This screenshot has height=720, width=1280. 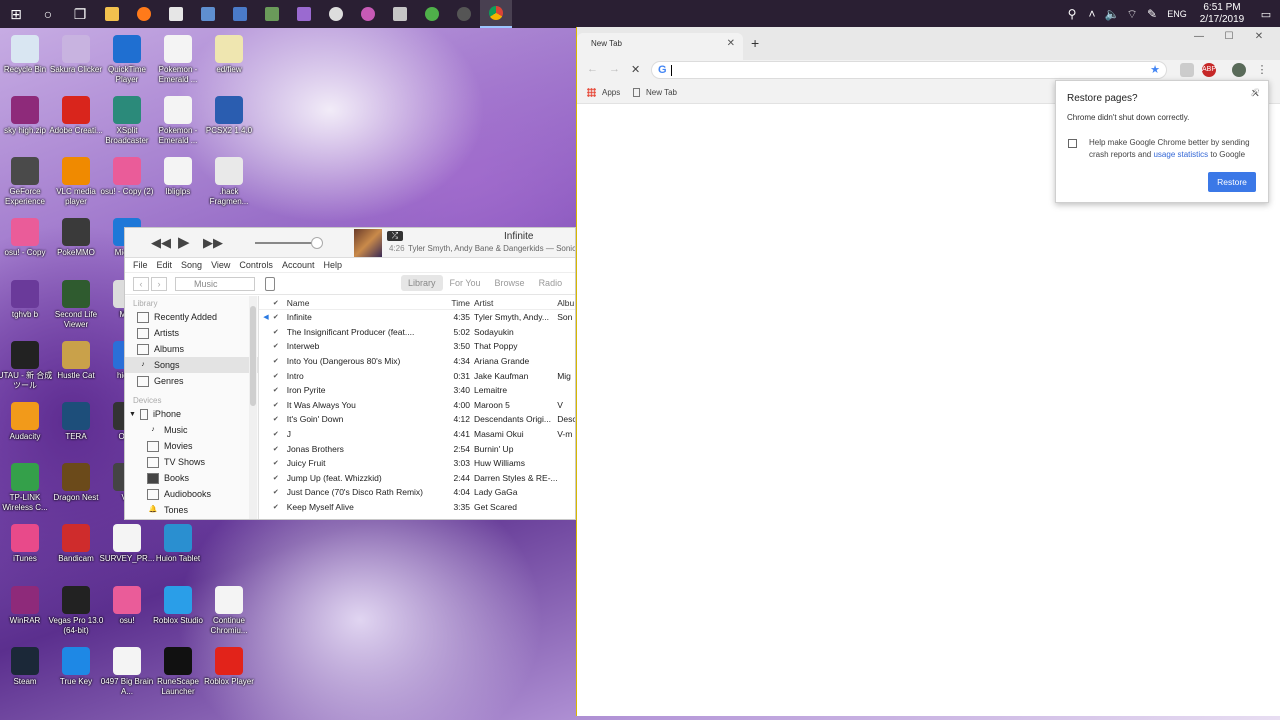 I want to click on sidebar-item-genres: Genres, so click(x=191, y=381).